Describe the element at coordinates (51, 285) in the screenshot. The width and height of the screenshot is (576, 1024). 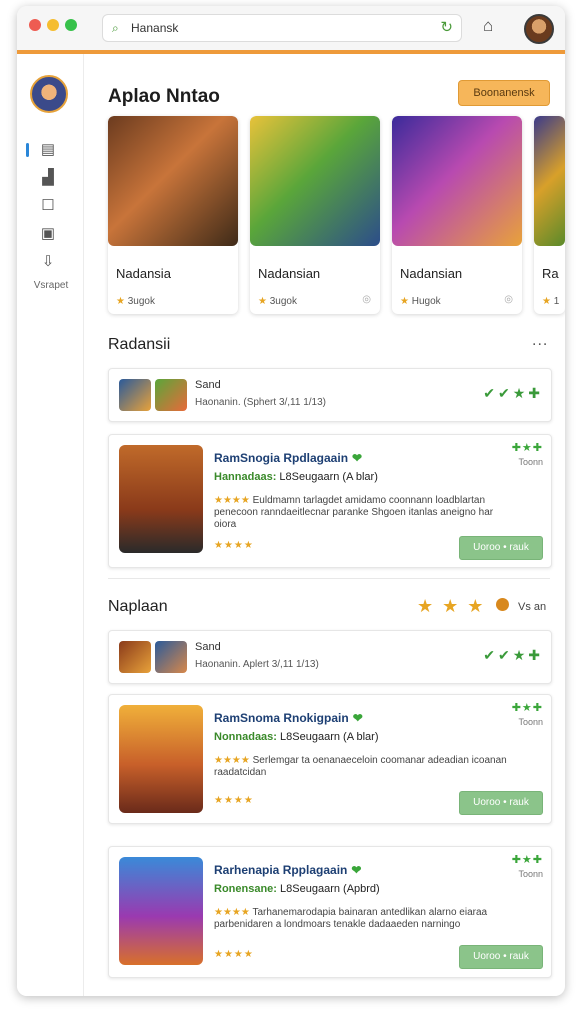
I see `sidebar-label: Vsrapet` at that location.